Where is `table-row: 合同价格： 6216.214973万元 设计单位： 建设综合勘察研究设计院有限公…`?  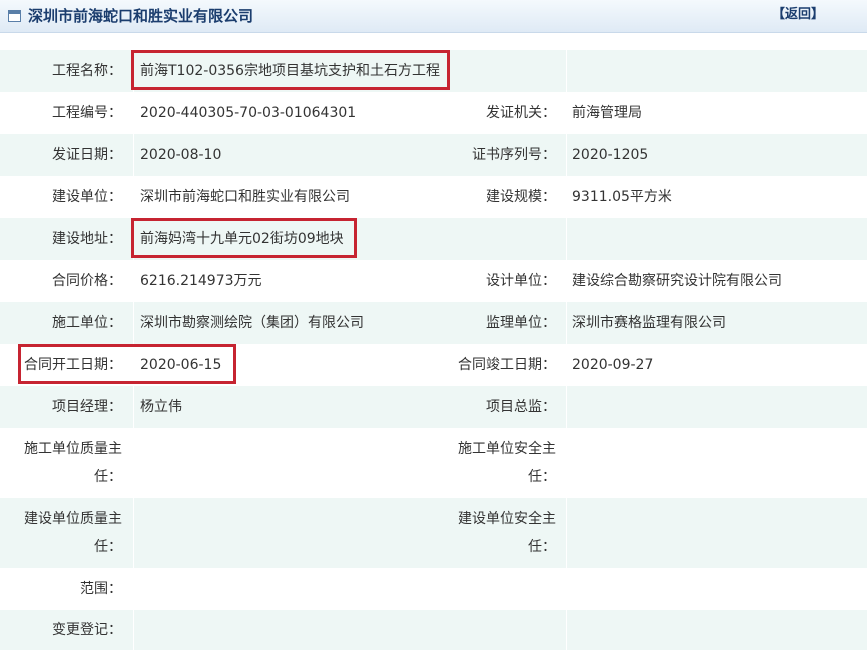 table-row: 合同价格： 6216.214973万元 设计单位： 建设综合勘察研究设计院有限公… is located at coordinates (433, 281).